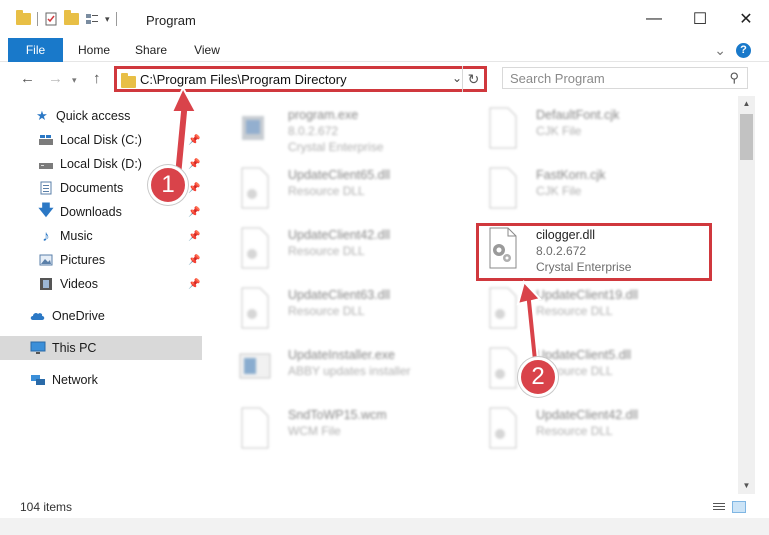 This screenshot has height=535, width=769. Describe the element at coordinates (46, 236) in the screenshot. I see `music-note-icon: ♪` at that location.